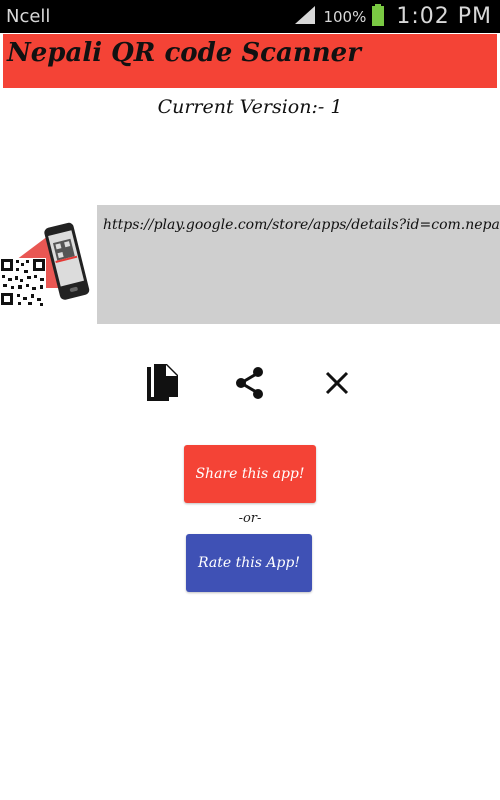  Describe the element at coordinates (249, 563) in the screenshot. I see `rate-app-button: Rate this App!` at that location.